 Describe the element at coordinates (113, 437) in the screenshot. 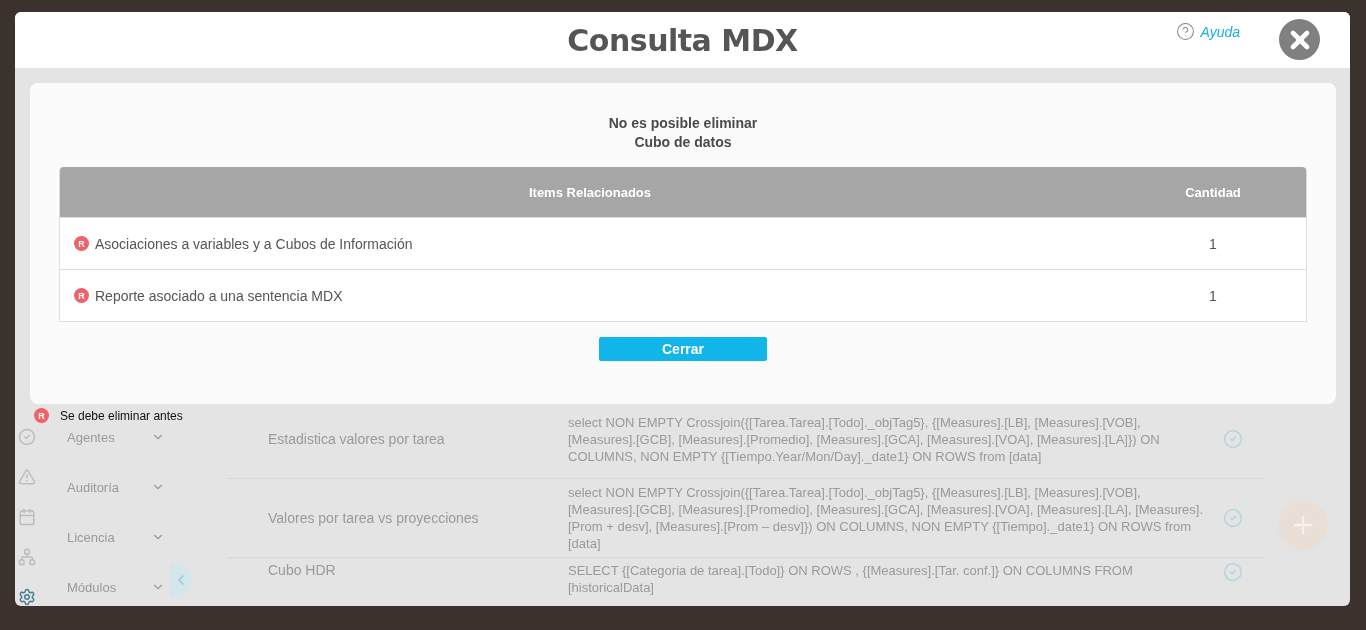

I see `sidebar-dropdown: Agentes` at that location.